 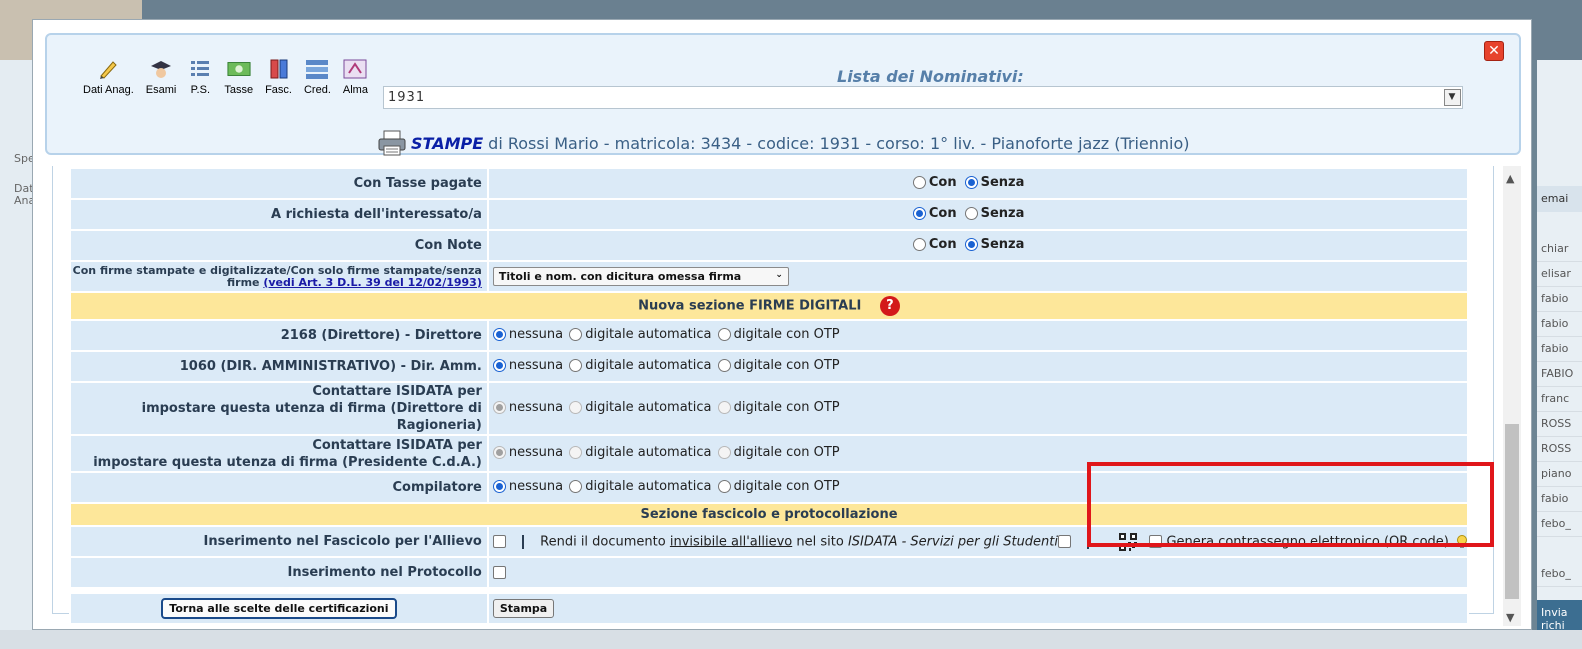 I want to click on tasse-radio-group: Con Senza, so click(x=969, y=182).